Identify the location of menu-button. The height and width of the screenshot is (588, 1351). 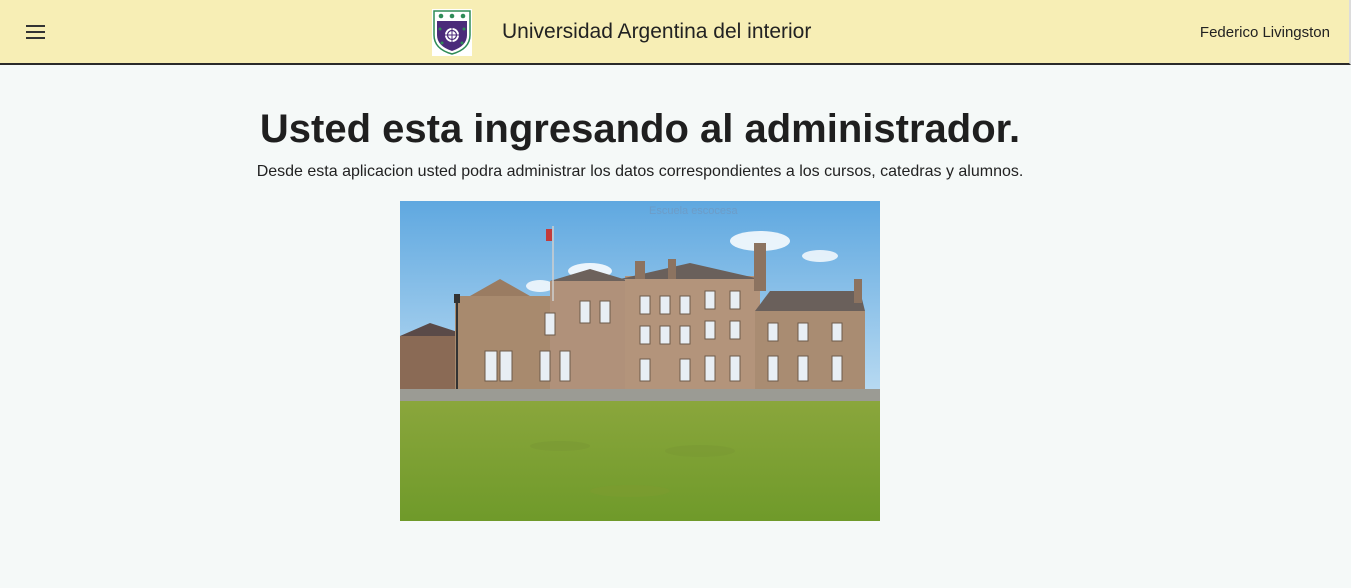
(35, 32).